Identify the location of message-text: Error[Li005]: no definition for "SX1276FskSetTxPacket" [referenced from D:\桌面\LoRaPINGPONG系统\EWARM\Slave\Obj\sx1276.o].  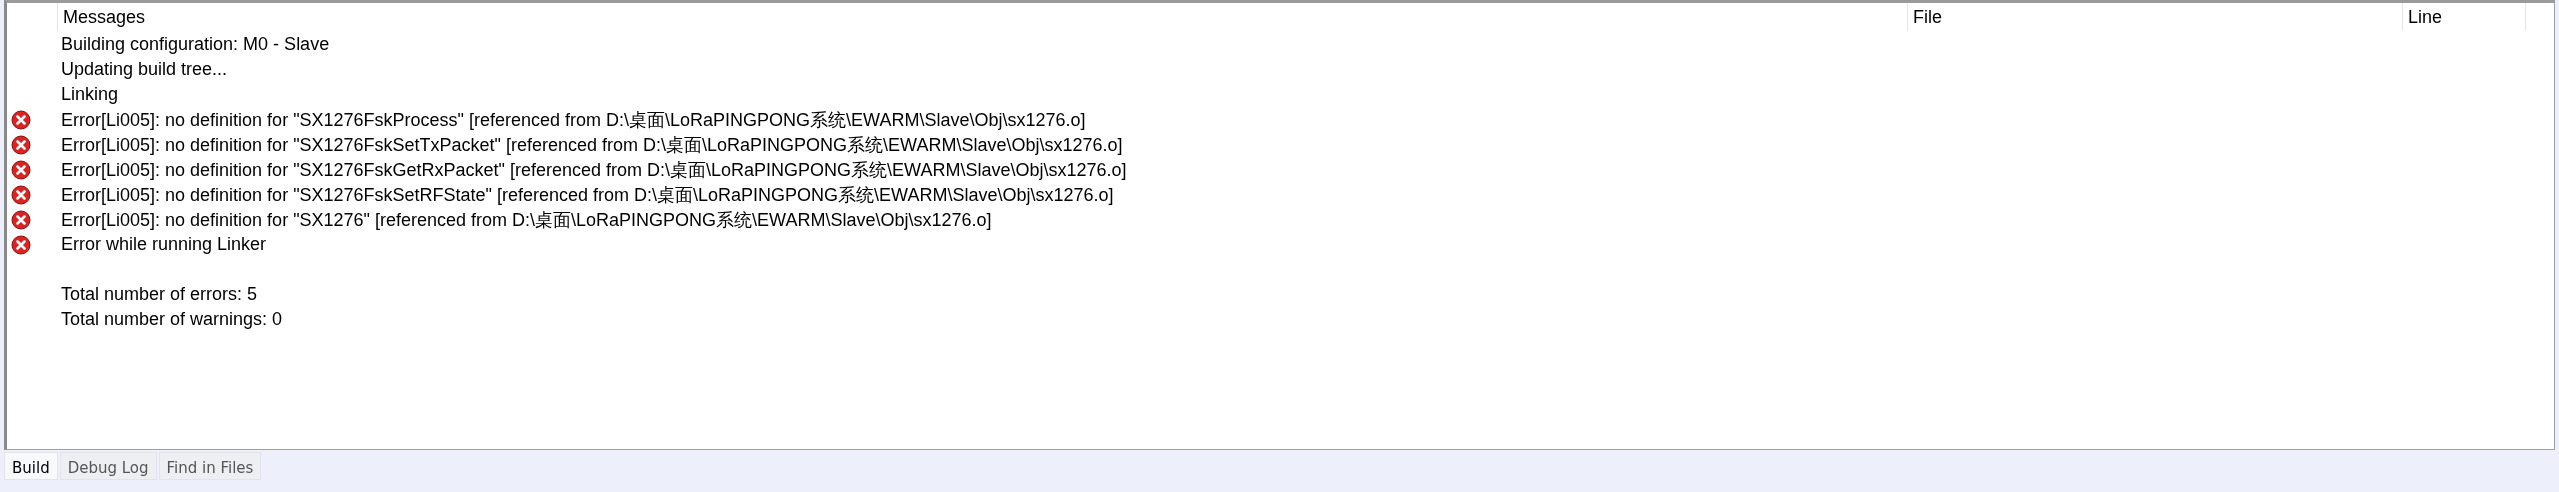
(591, 145).